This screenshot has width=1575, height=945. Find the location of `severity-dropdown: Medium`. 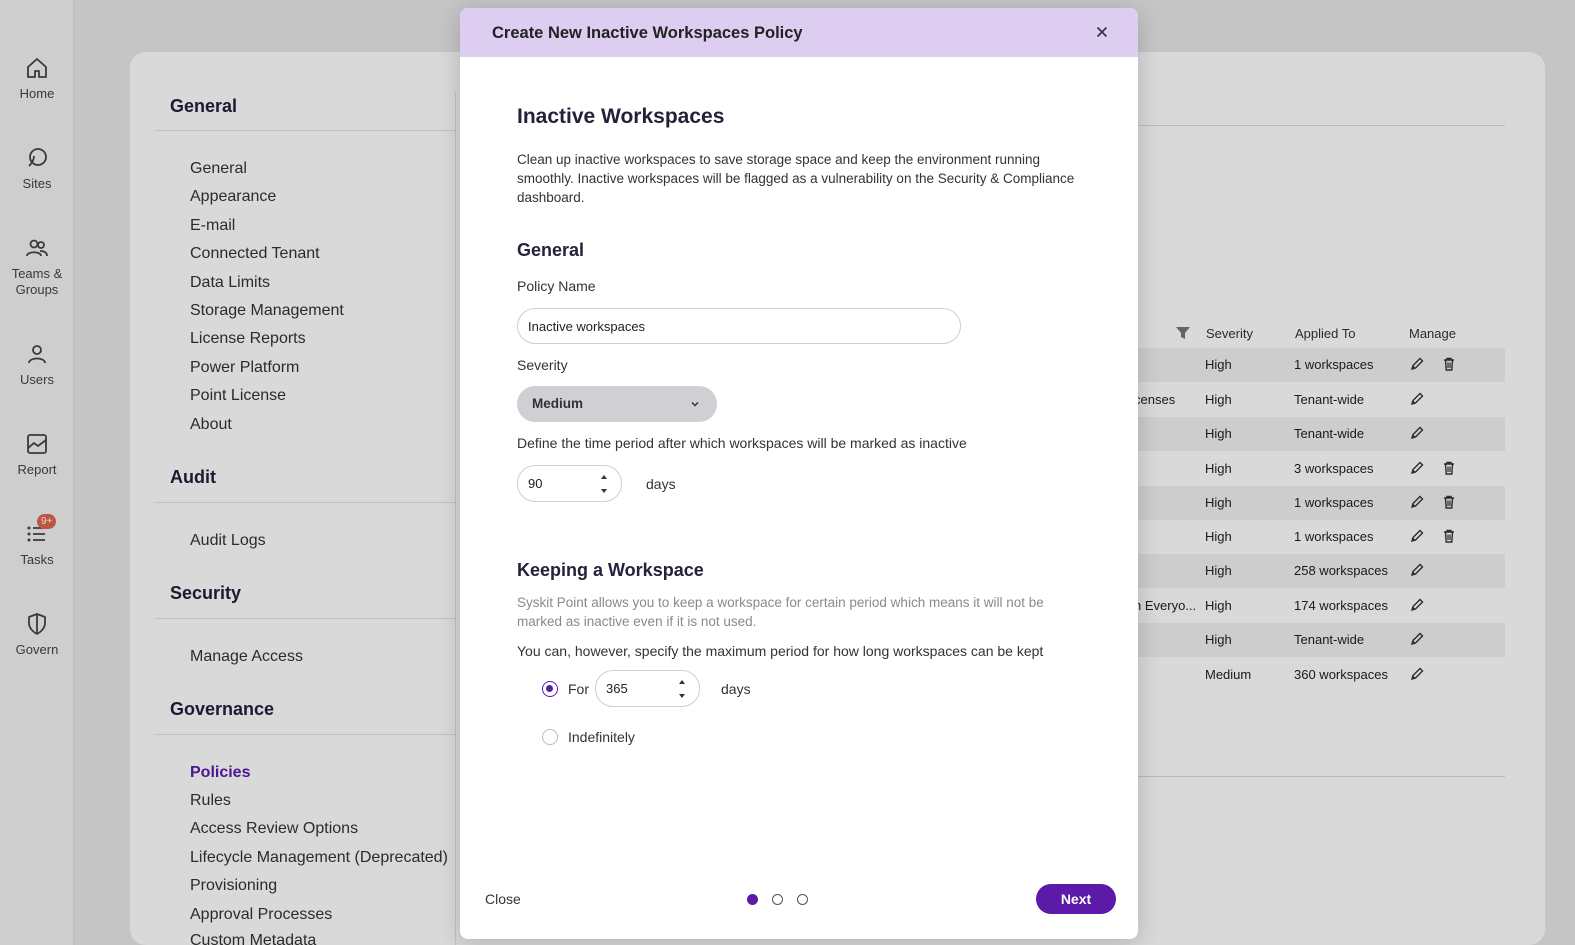

severity-dropdown: Medium is located at coordinates (617, 404).